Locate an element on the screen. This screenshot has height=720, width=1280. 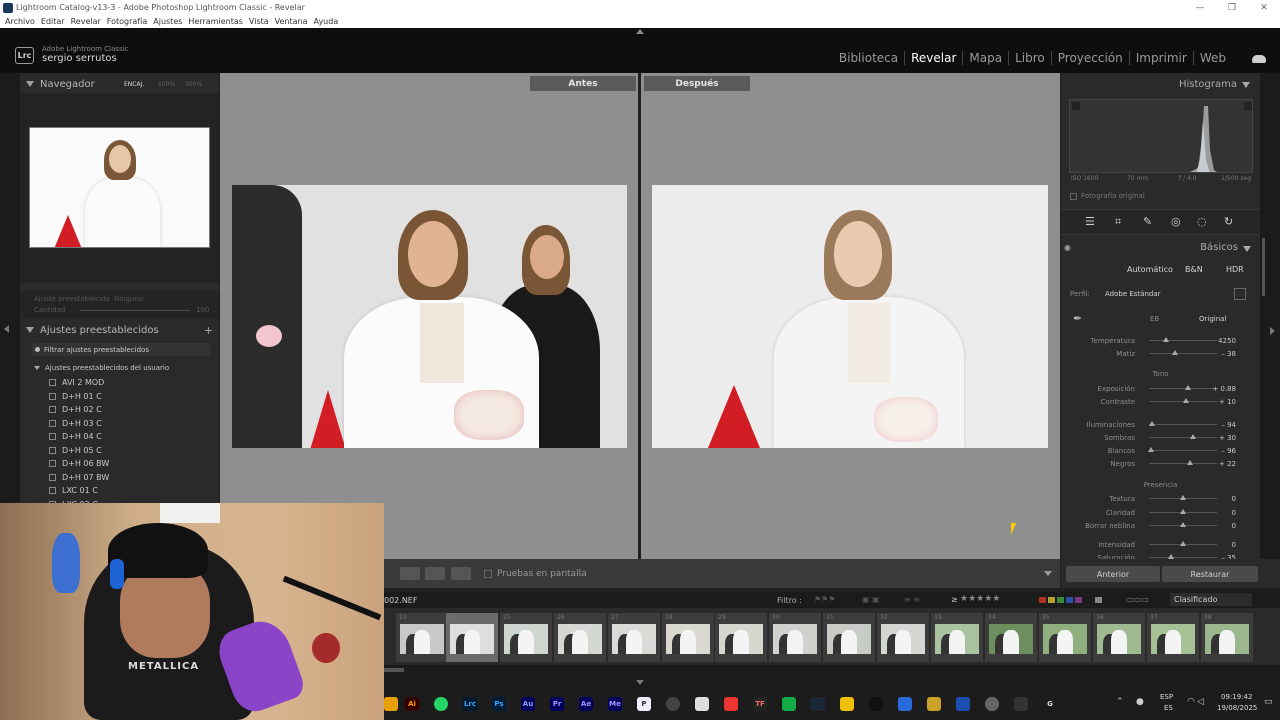
flag-filter-icon: ⚑⚑⚑ is located at coordinates (825, 599).